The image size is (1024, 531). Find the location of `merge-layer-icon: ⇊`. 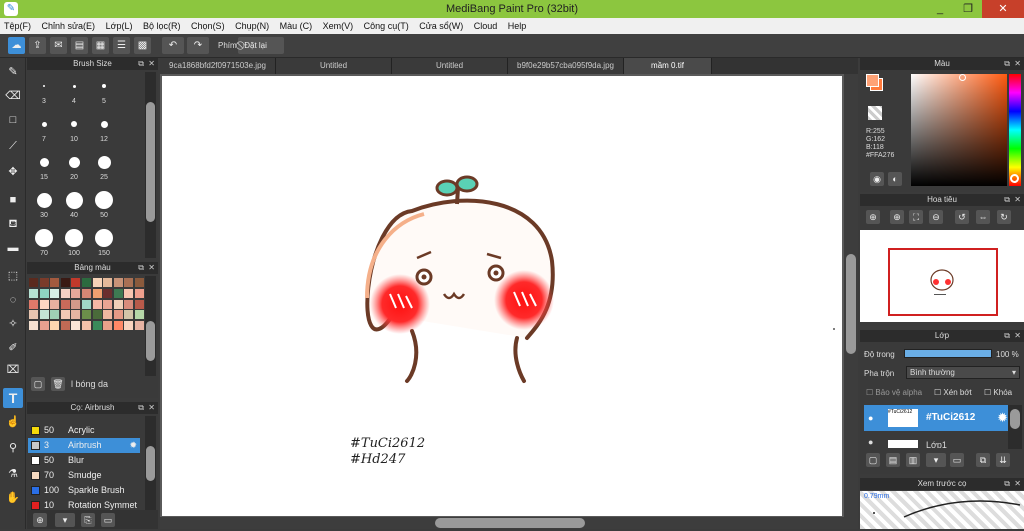

merge-layer-icon: ⇊ is located at coordinates (1003, 460).